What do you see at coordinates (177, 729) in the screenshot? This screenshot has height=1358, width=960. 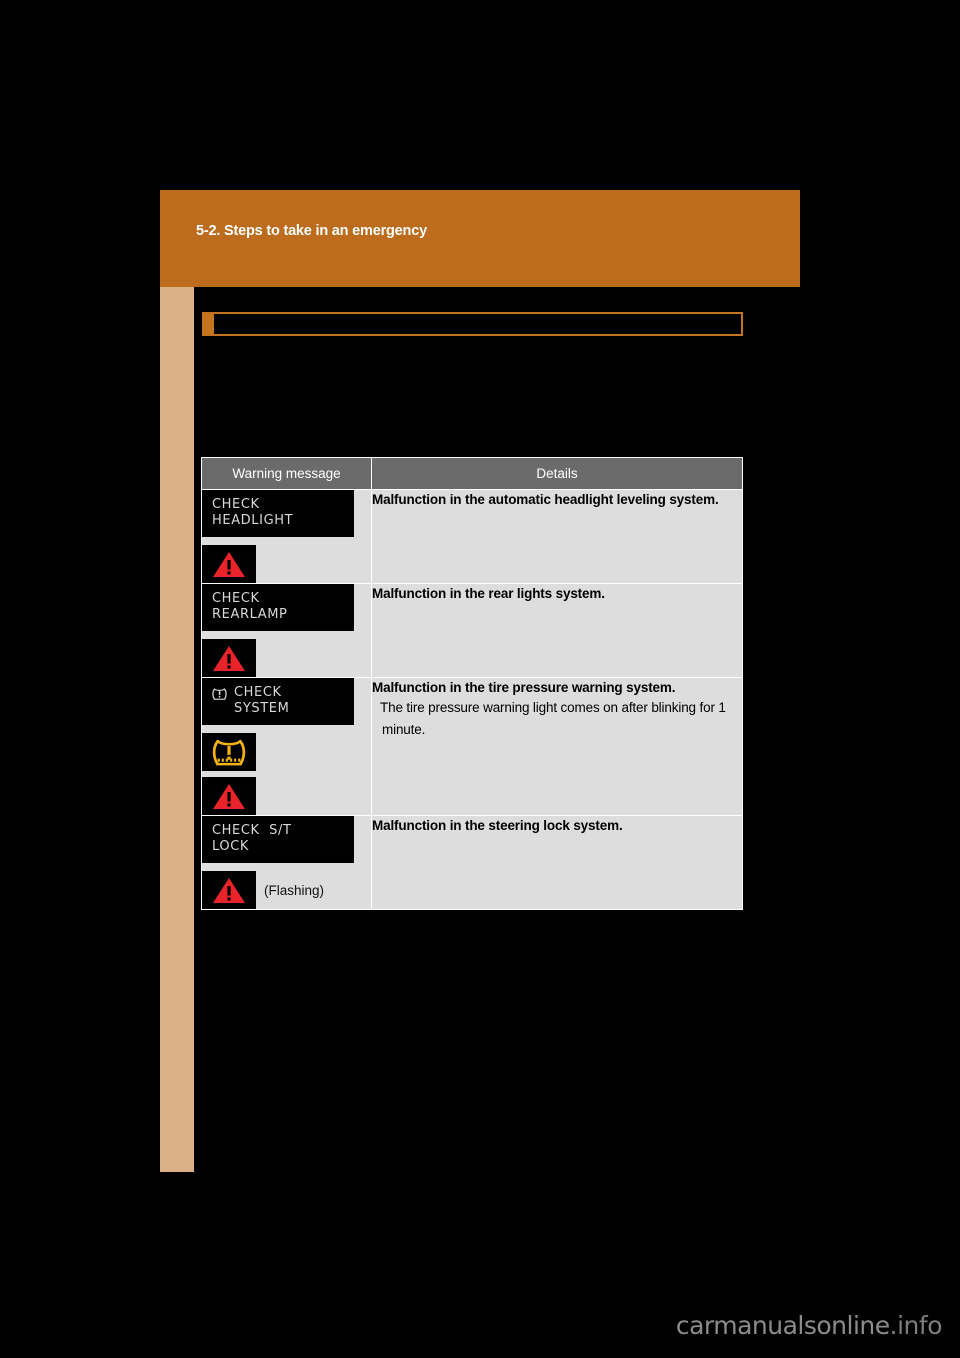 I see `chapter-side-tab` at bounding box center [177, 729].